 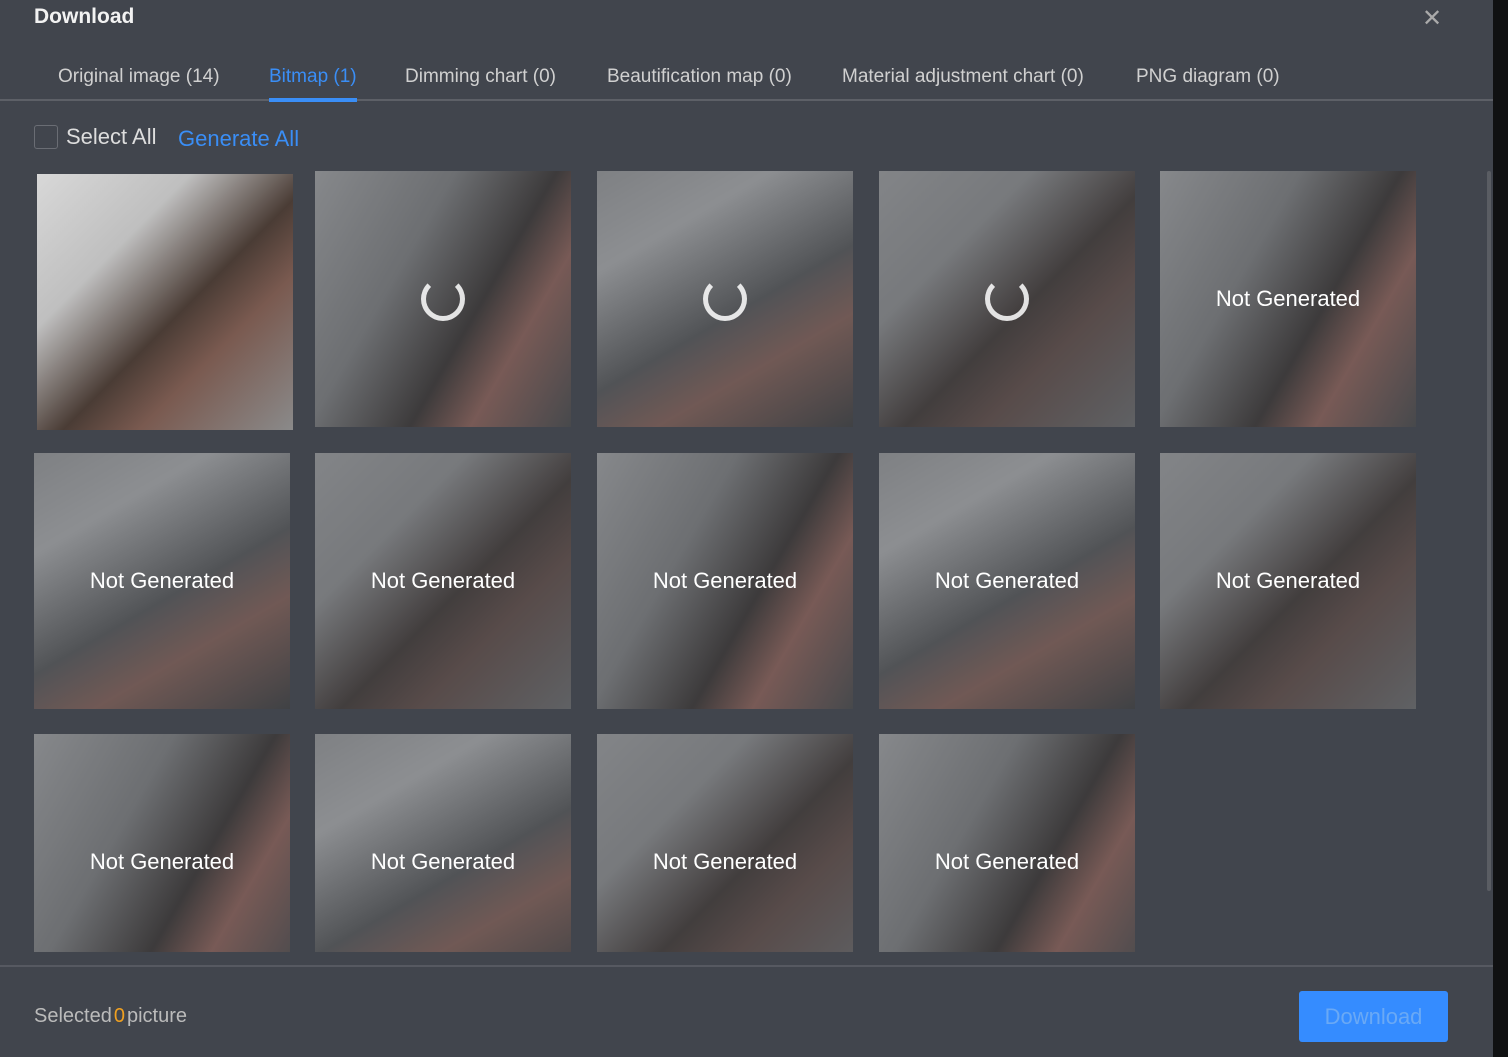 I want to click on tab-original-image: Original image (14), so click(x=139, y=82).